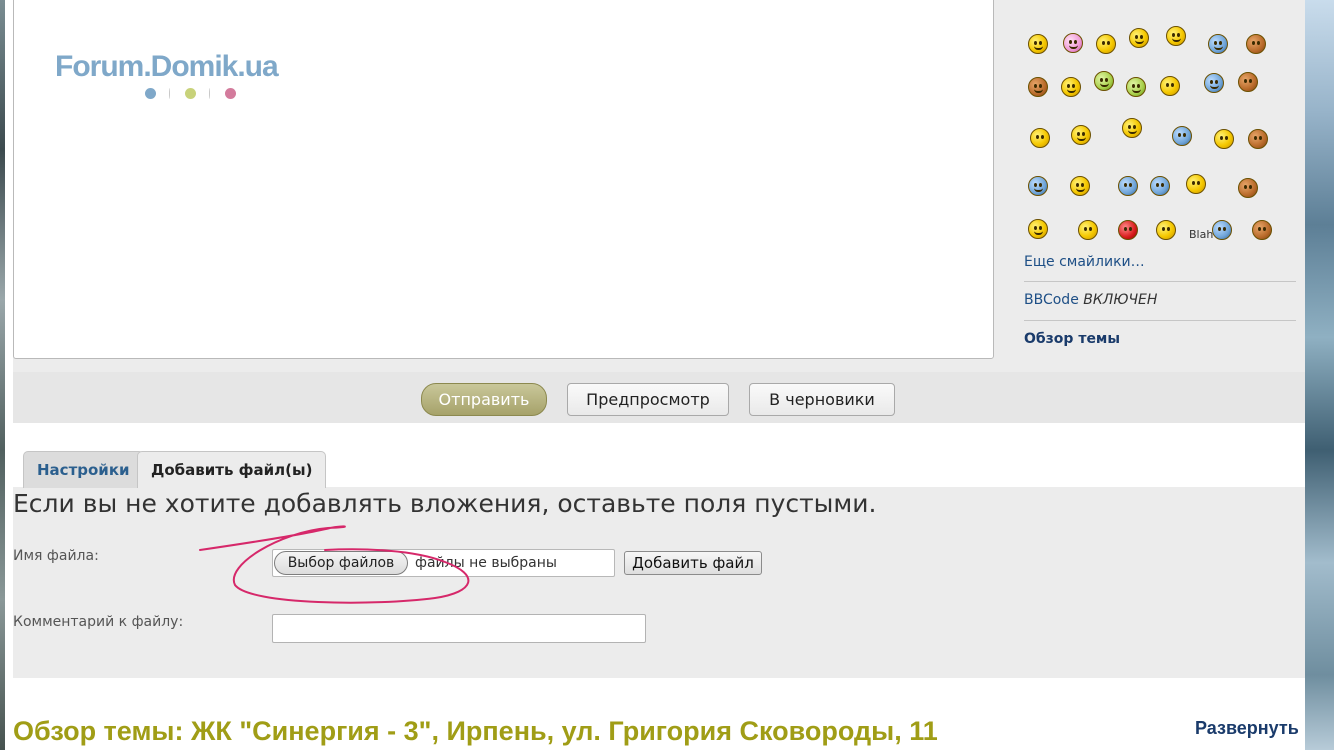 The image size is (1334, 750). I want to click on logo-dot-blue, so click(150, 93).